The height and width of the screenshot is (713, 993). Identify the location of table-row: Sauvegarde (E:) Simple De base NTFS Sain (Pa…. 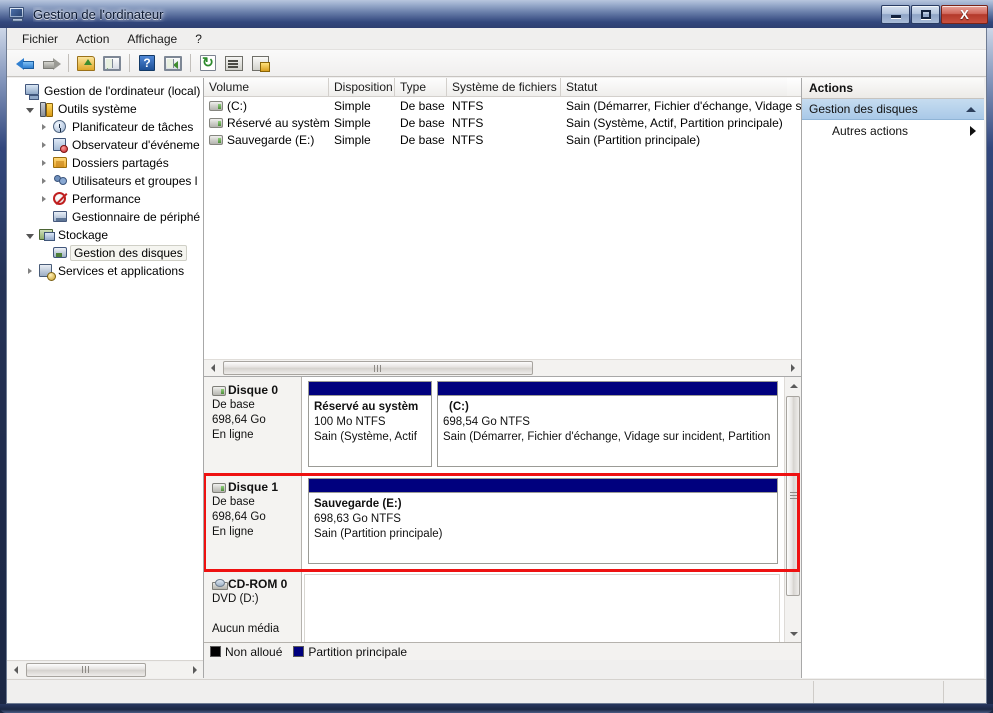
(502, 139).